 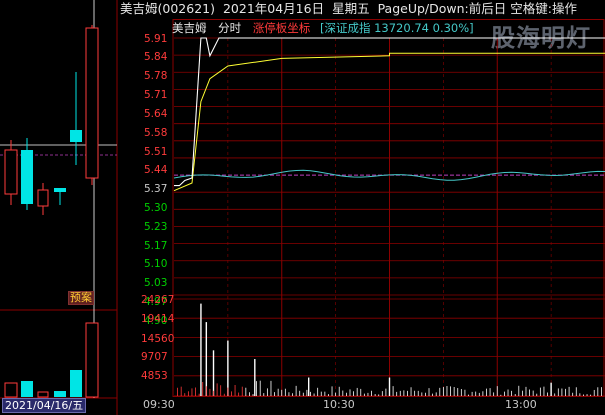 What do you see at coordinates (154, 376) in the screenshot?
I see `volume-tick: 4853` at bounding box center [154, 376].